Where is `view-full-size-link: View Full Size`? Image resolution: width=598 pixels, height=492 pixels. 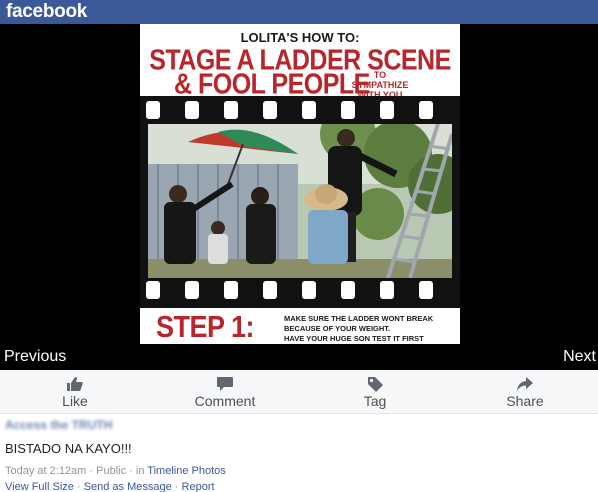 view-full-size-link: View Full Size is located at coordinates (39, 486).